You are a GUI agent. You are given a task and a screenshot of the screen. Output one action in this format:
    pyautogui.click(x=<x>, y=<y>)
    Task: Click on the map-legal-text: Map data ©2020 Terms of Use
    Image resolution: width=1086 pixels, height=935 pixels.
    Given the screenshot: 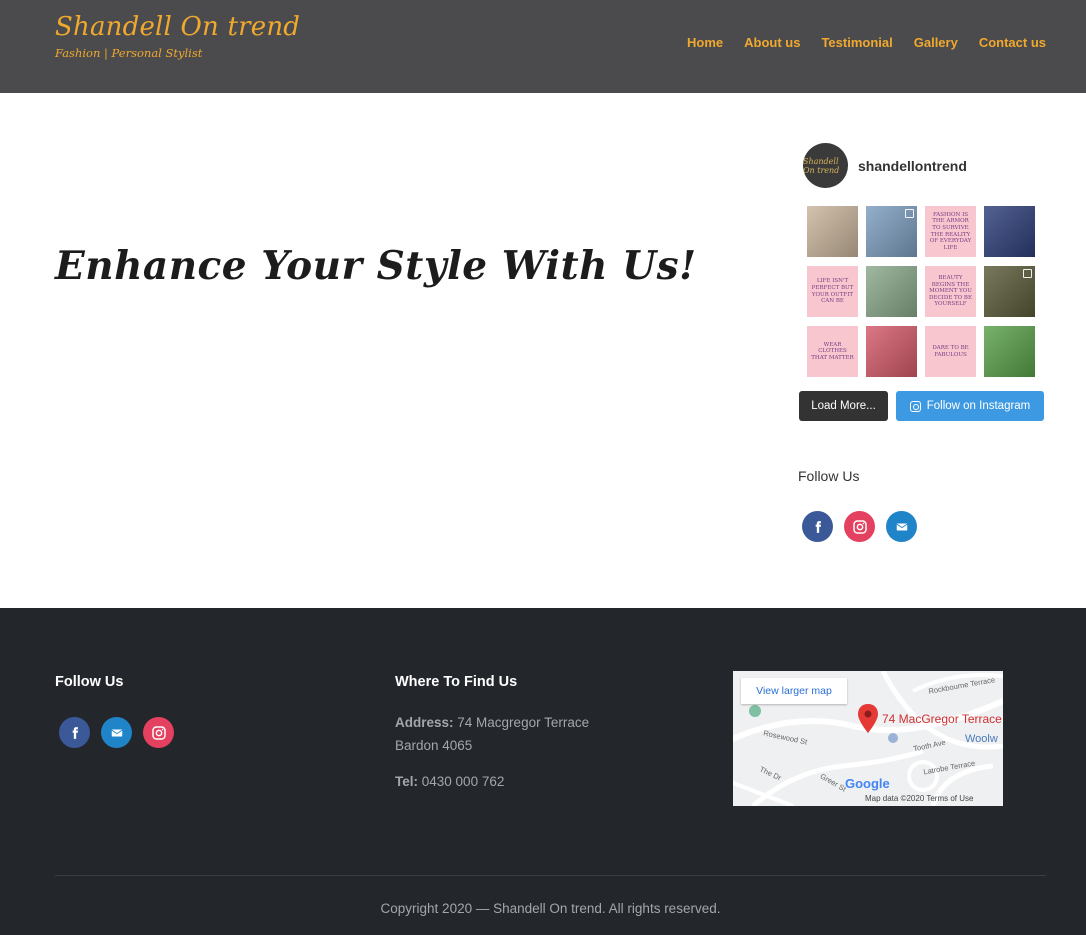 What is the action you would take?
    pyautogui.click(x=919, y=798)
    